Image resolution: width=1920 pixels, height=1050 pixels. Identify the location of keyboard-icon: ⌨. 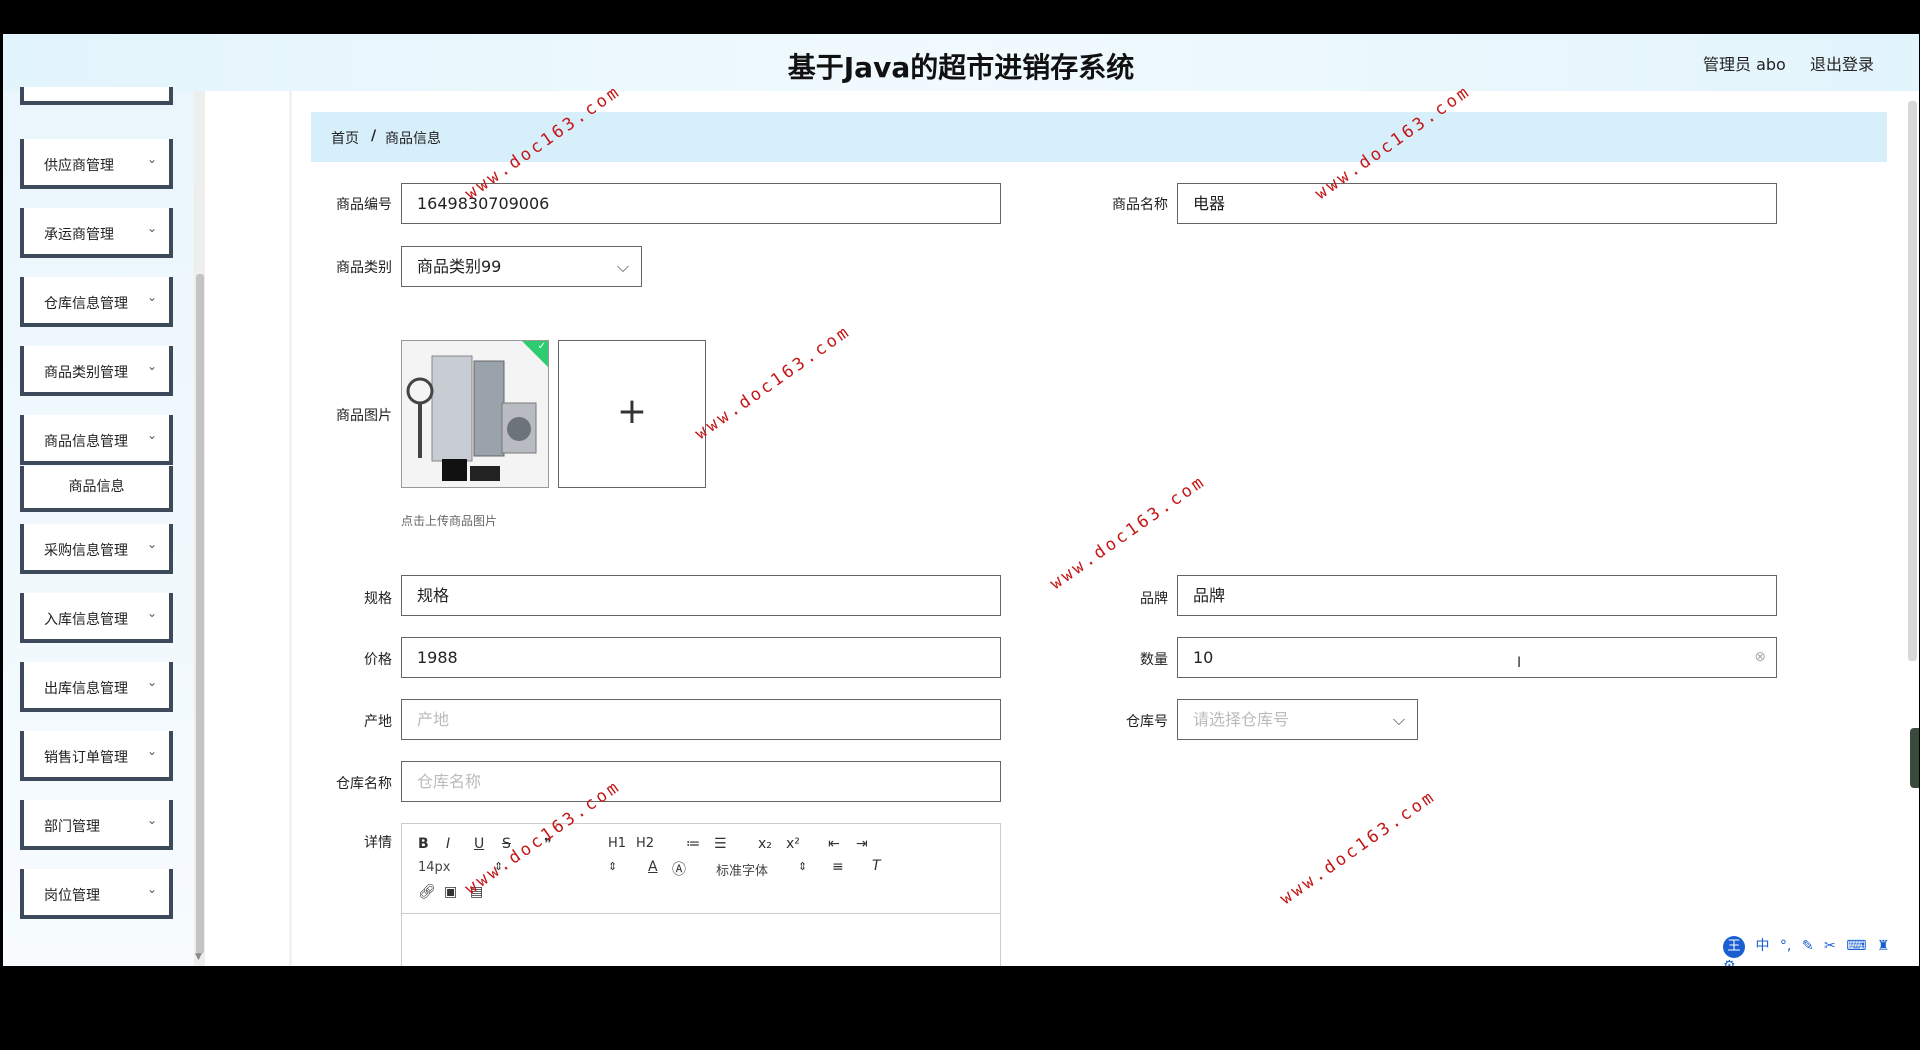
(1856, 946).